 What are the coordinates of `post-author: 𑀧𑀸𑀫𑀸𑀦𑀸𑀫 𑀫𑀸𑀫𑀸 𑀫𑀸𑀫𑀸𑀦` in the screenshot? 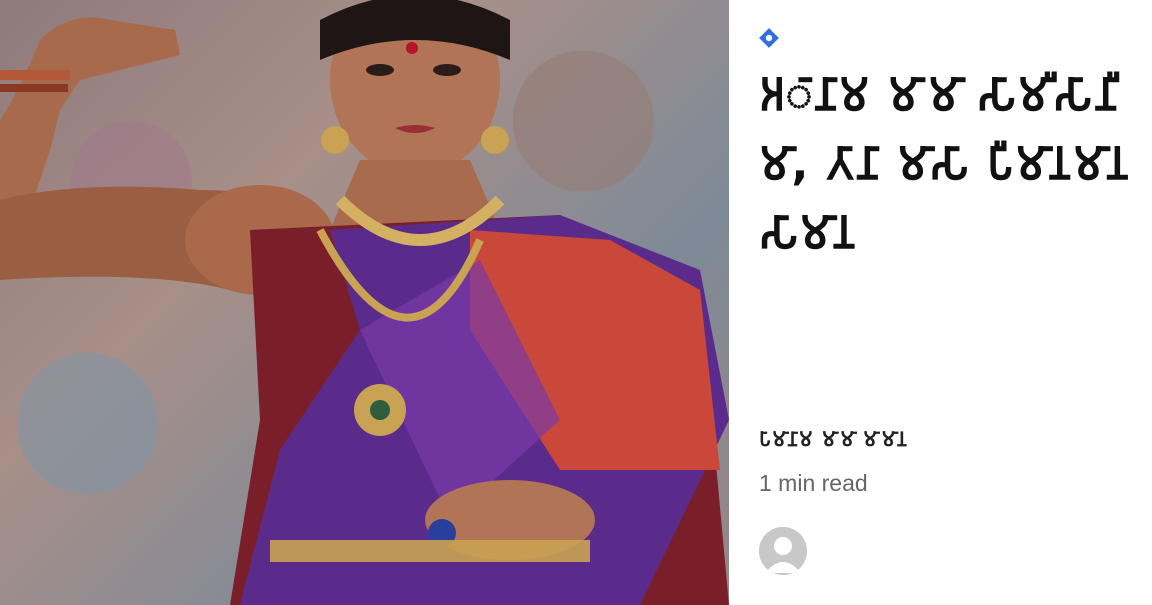 It's located at (949, 439).